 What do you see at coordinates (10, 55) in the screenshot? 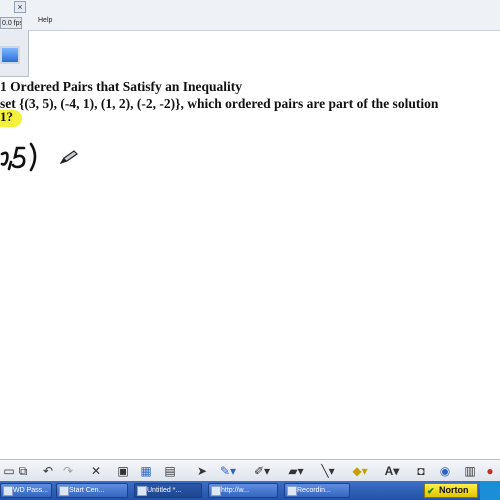
I see `monitor-icon` at bounding box center [10, 55].